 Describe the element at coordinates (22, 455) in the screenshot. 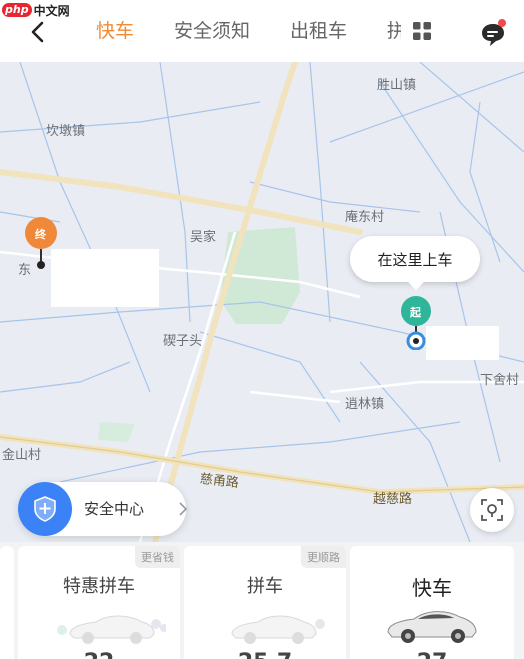

I see `place-label: 金山村` at that location.